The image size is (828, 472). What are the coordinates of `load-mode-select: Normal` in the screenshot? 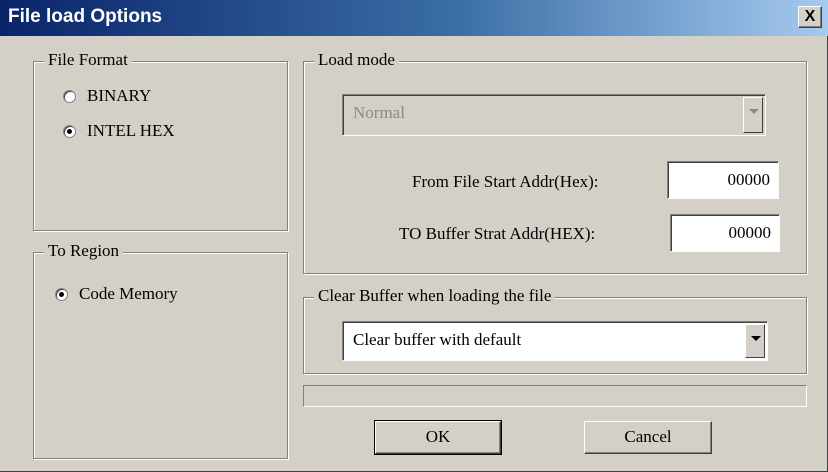 It's located at (554, 115).